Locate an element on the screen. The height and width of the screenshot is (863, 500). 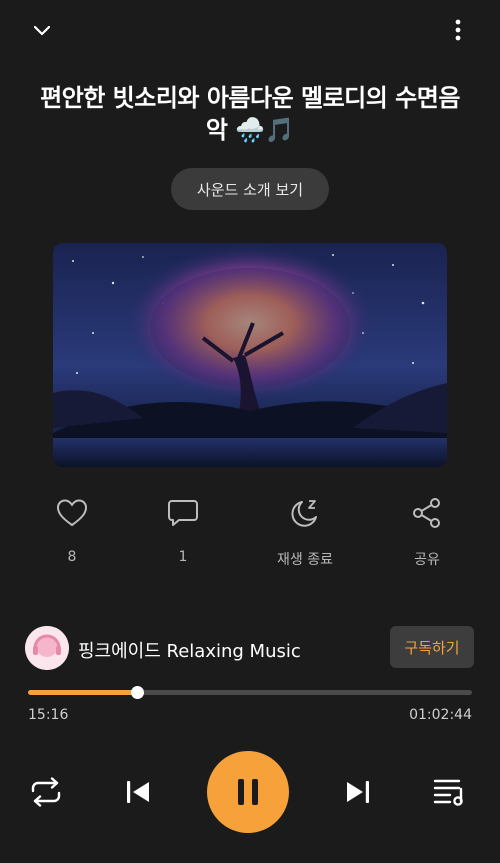
playlist-icon is located at coordinates (448, 792).